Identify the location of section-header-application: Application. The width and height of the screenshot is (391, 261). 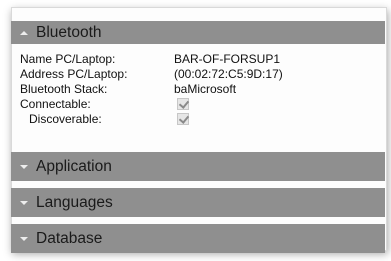
(198, 166).